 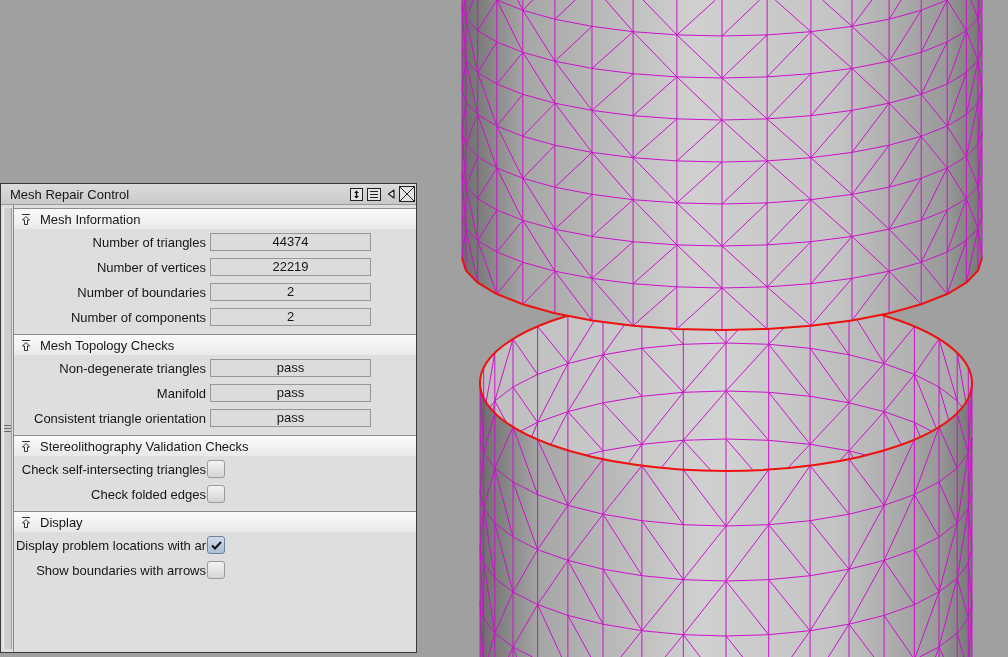 I want to click on checkbox-label: Check self-intersecting triangles, so click(x=113, y=469).